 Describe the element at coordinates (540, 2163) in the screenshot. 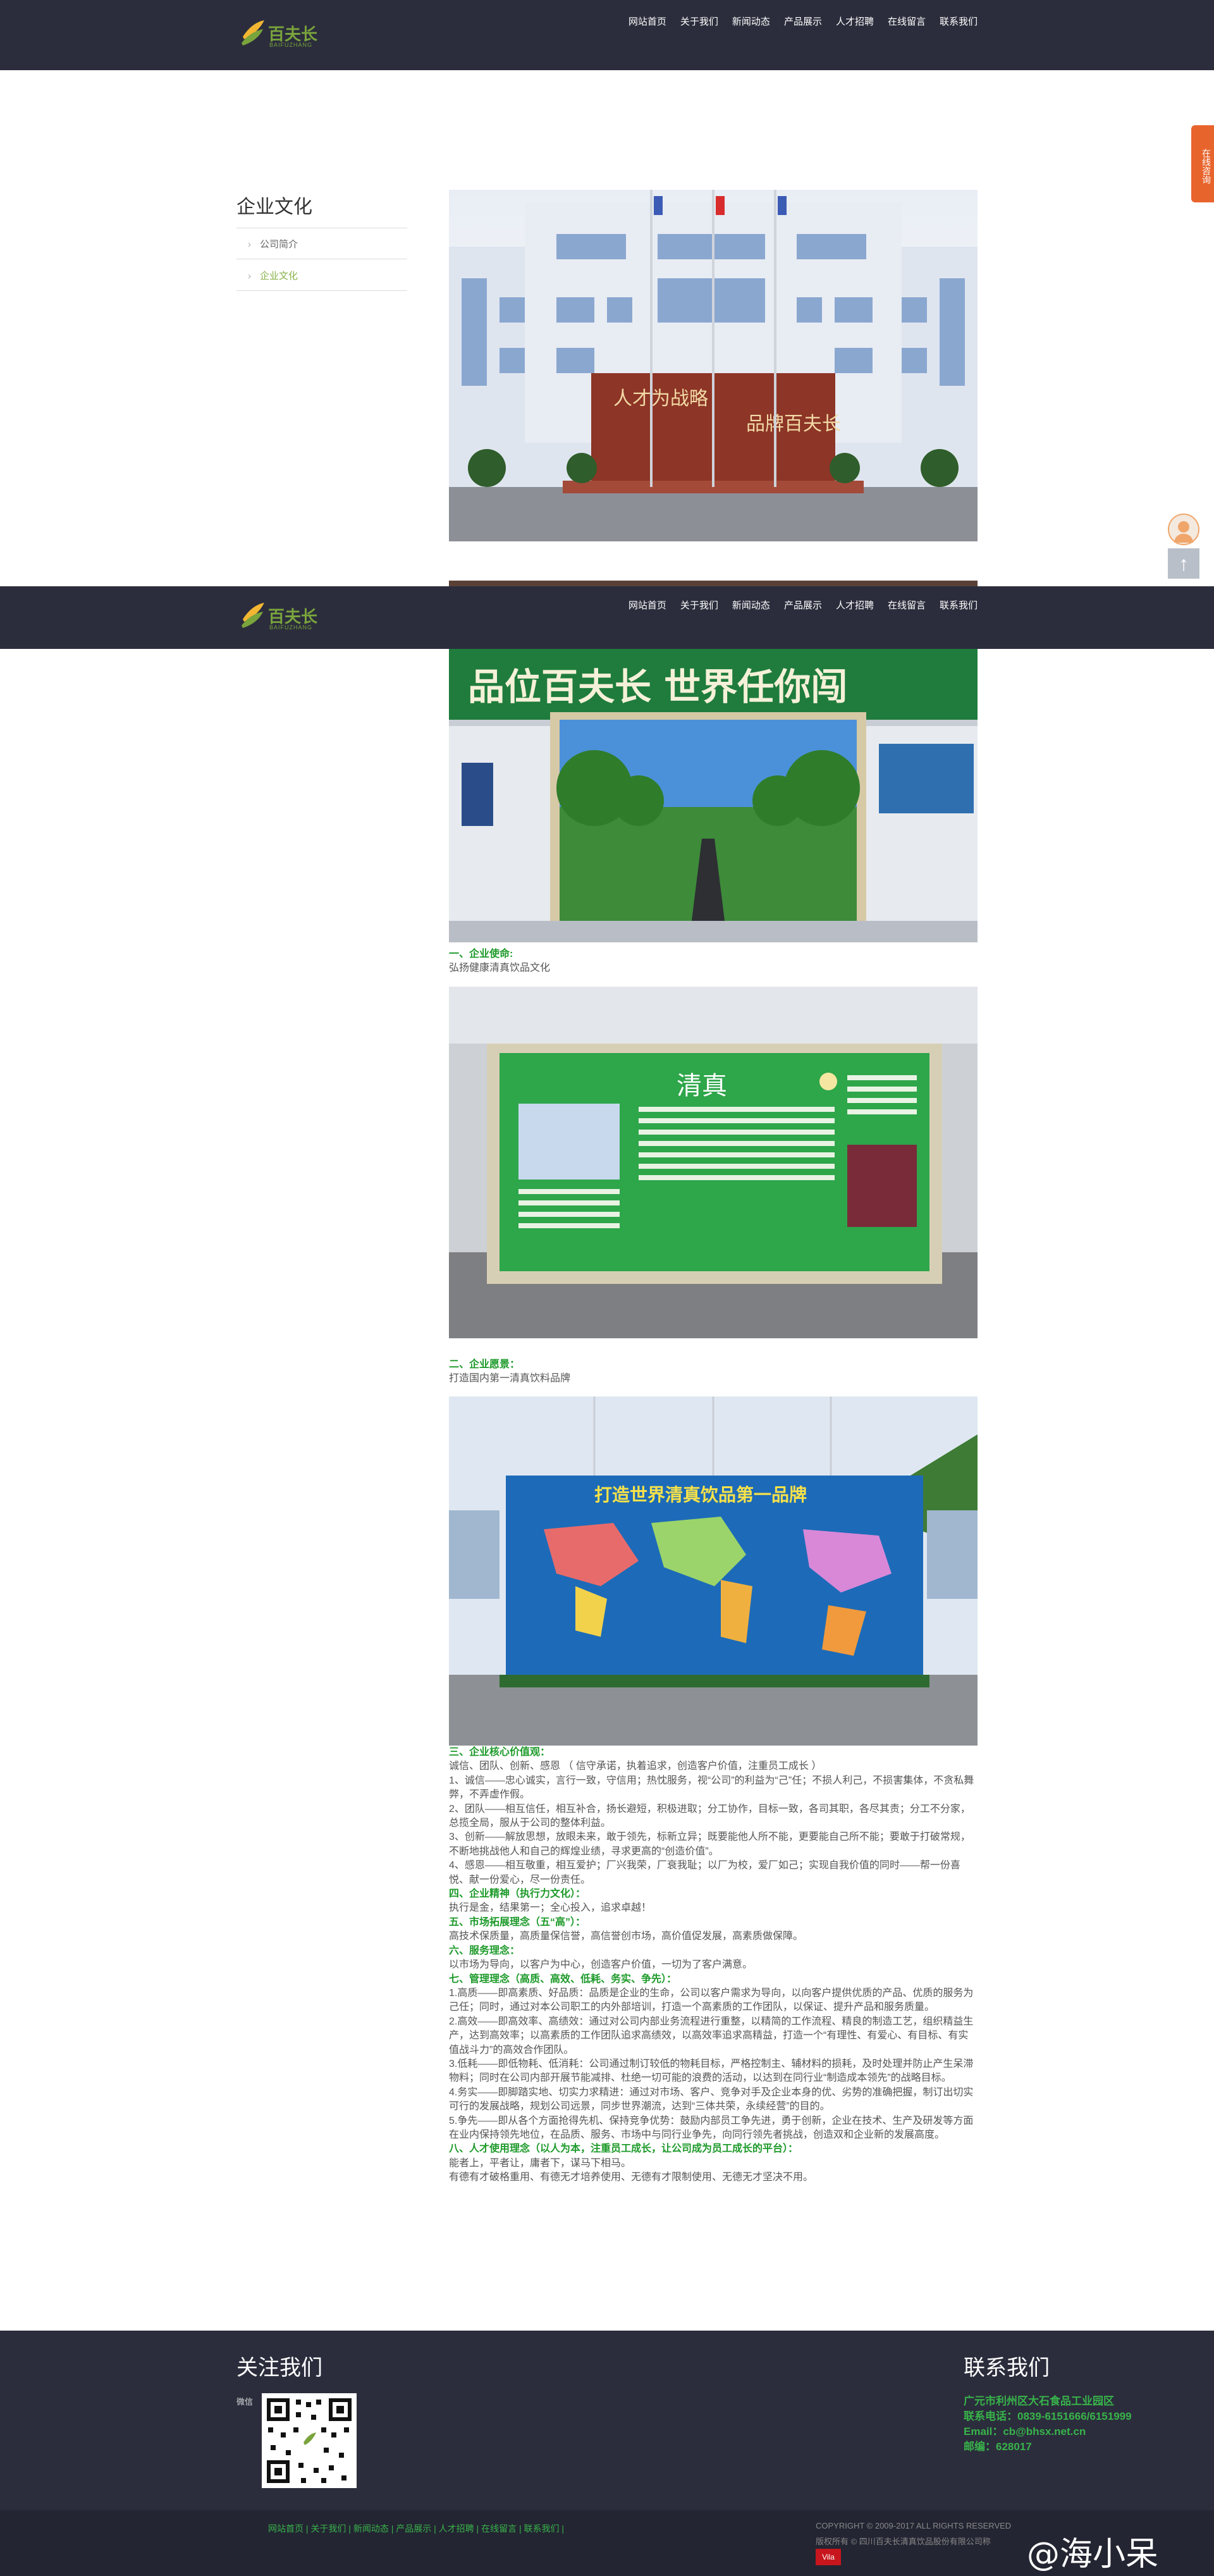

I see `body-line: 能者上，平者让，庸者下，谋马下相马。` at that location.